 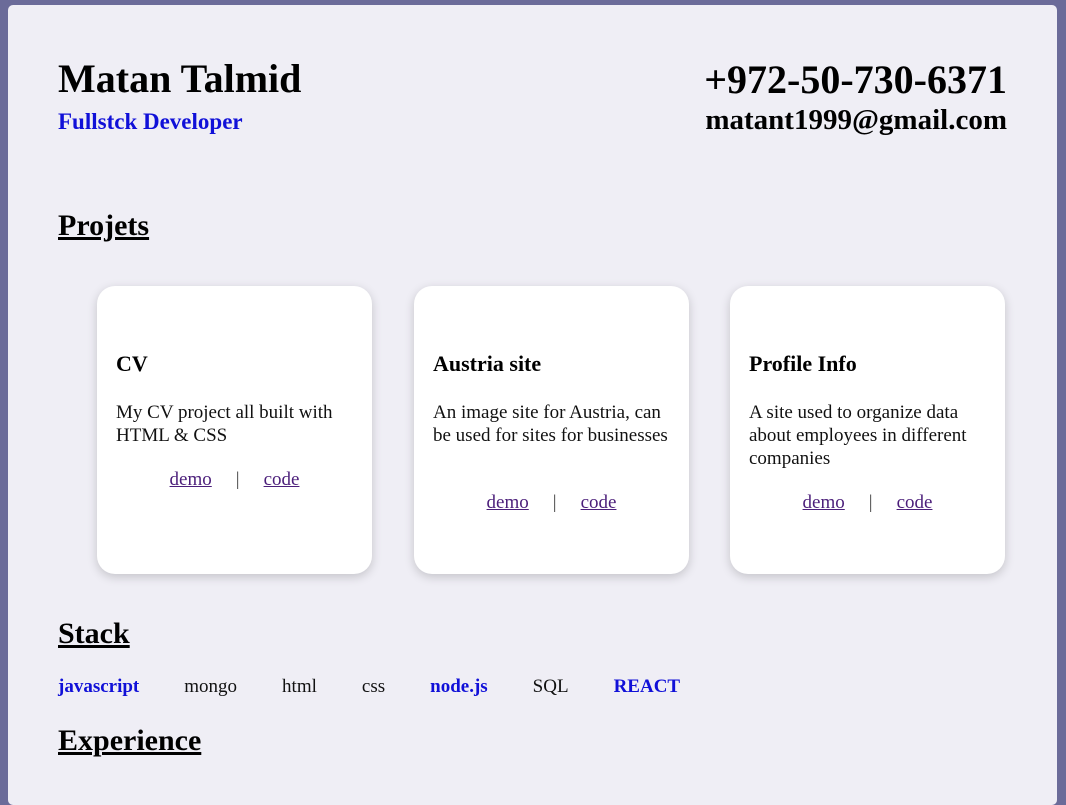 I want to click on stack-item-html: html, so click(x=299, y=686).